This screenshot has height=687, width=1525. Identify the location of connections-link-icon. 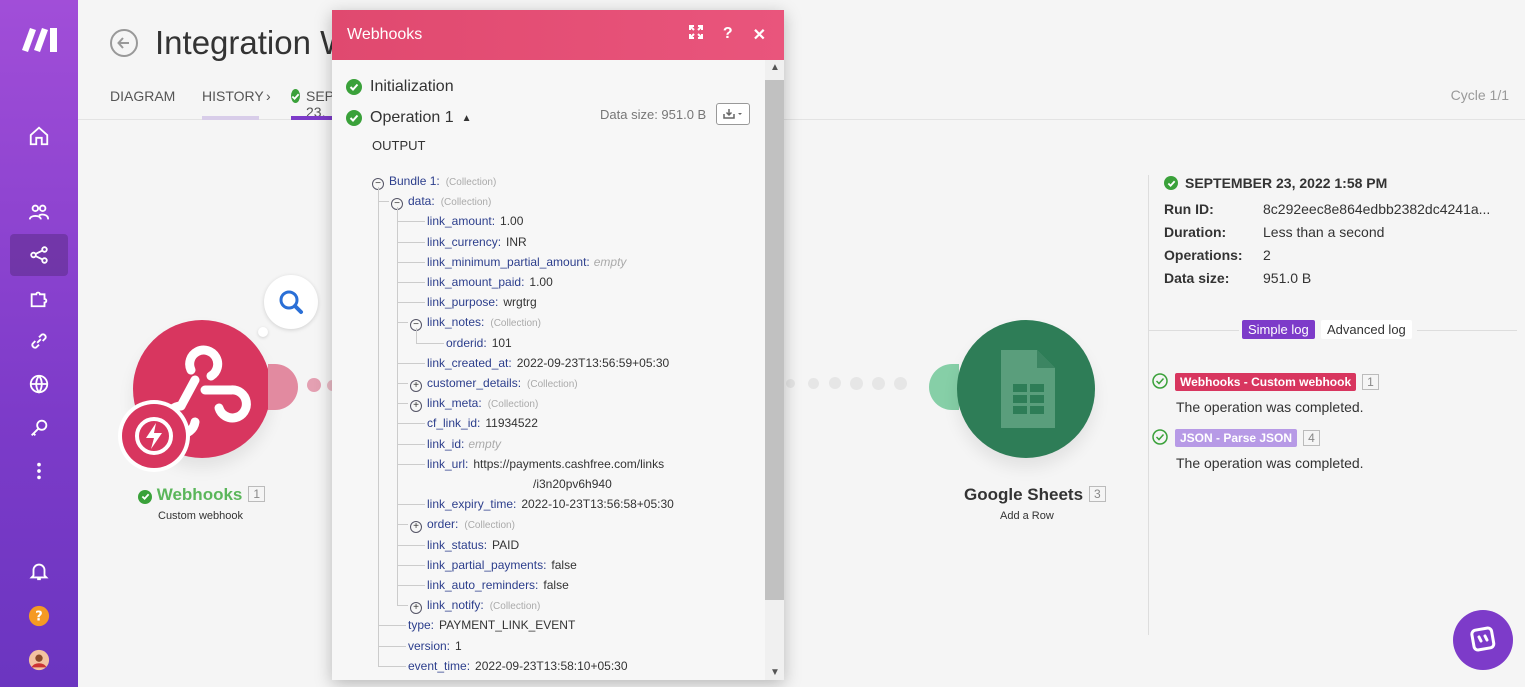
(39, 341).